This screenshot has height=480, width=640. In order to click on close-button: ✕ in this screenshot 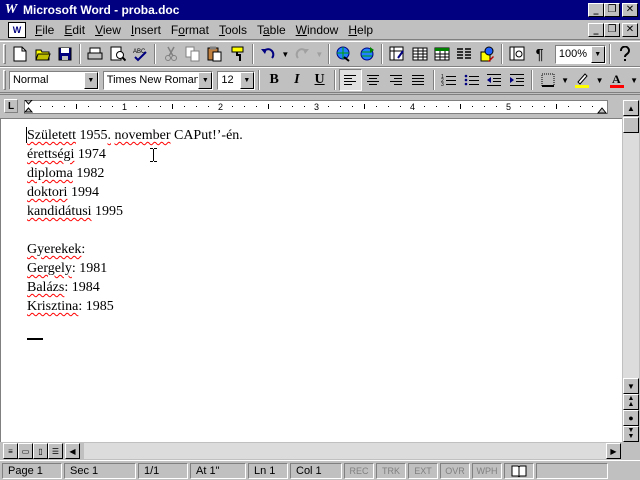, I will do `click(630, 10)`.